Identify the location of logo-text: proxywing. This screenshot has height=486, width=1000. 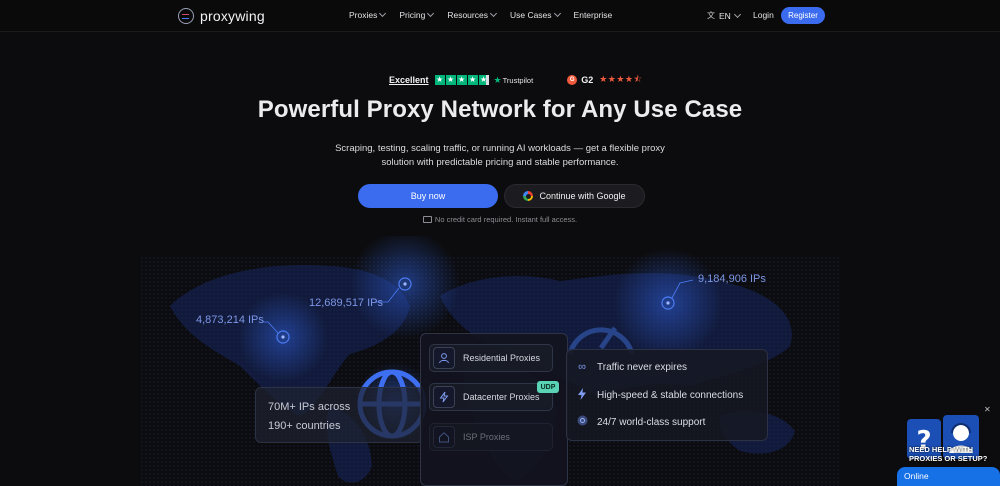
(232, 16).